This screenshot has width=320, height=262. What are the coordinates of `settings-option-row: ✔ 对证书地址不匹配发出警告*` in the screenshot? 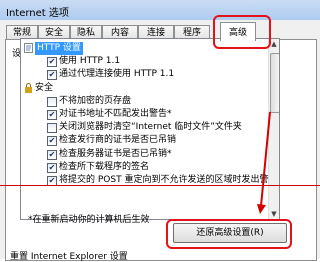 It's located at (144, 114).